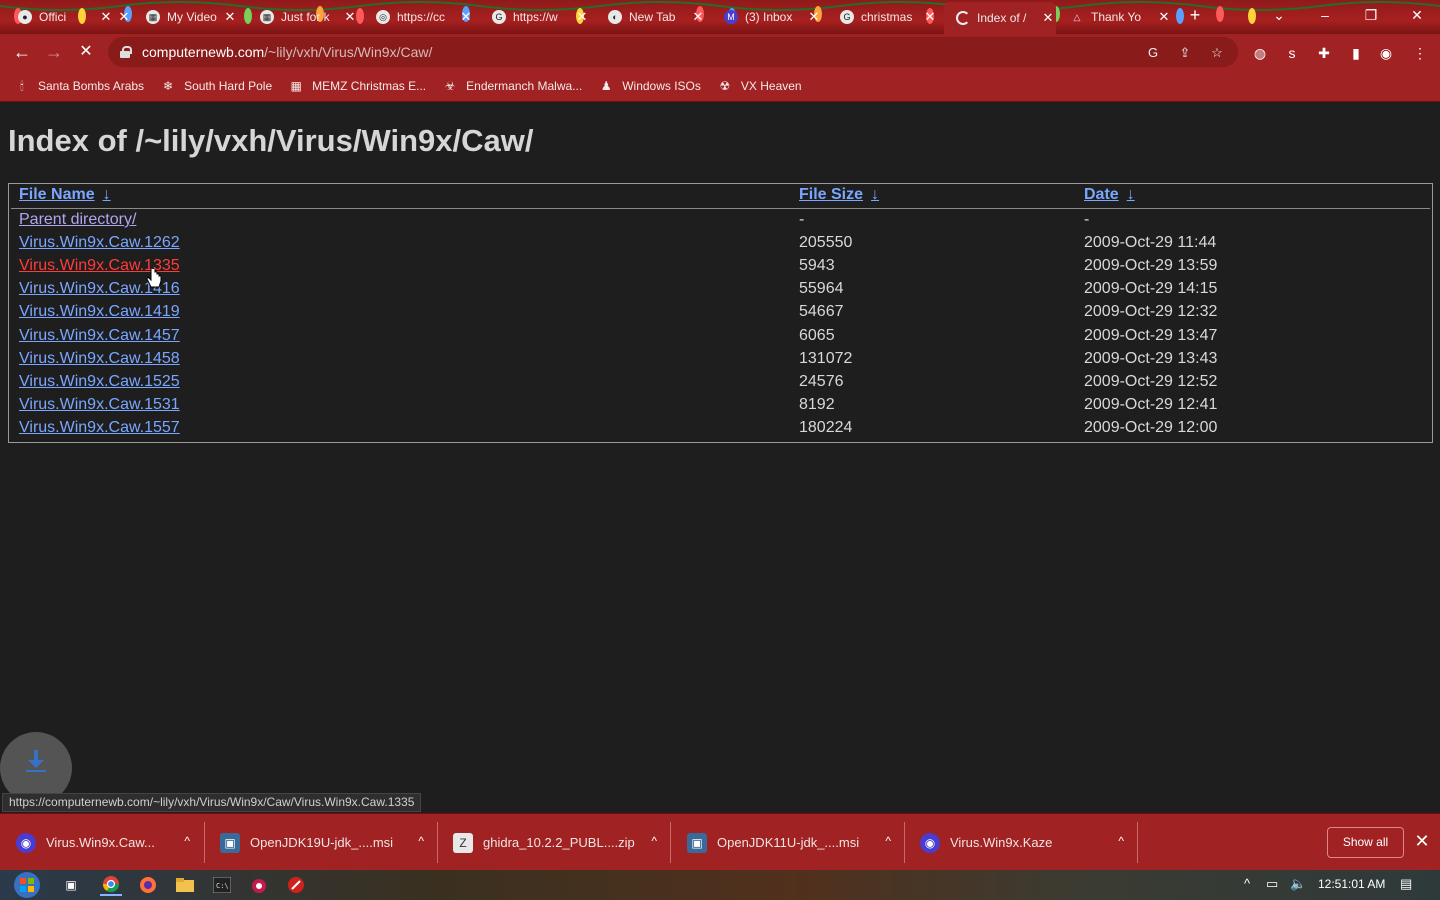 The height and width of the screenshot is (900, 1440). I want to click on file-link: Virus.Win9x.Caw.1525, so click(99, 382).